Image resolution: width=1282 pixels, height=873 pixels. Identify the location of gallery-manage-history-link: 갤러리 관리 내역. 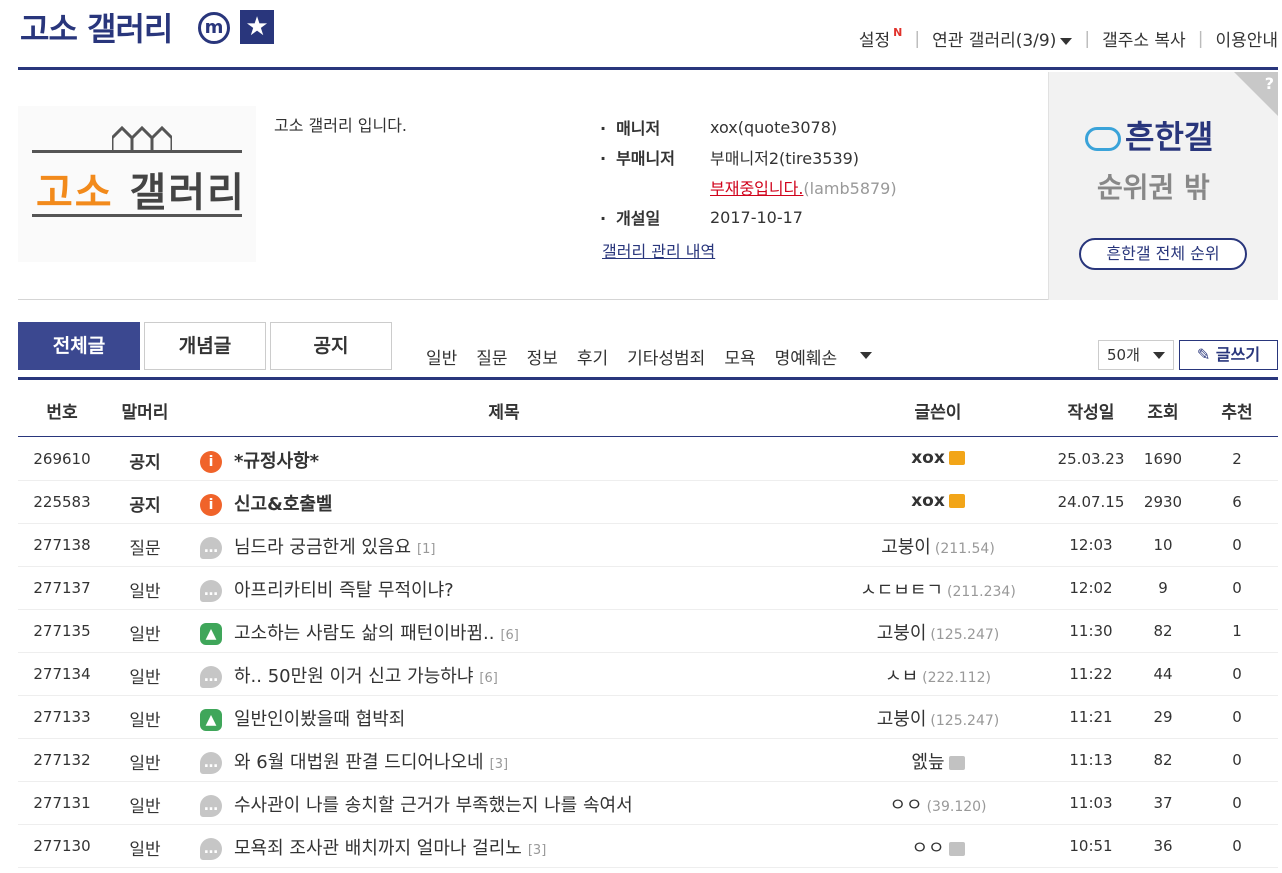
(658, 250).